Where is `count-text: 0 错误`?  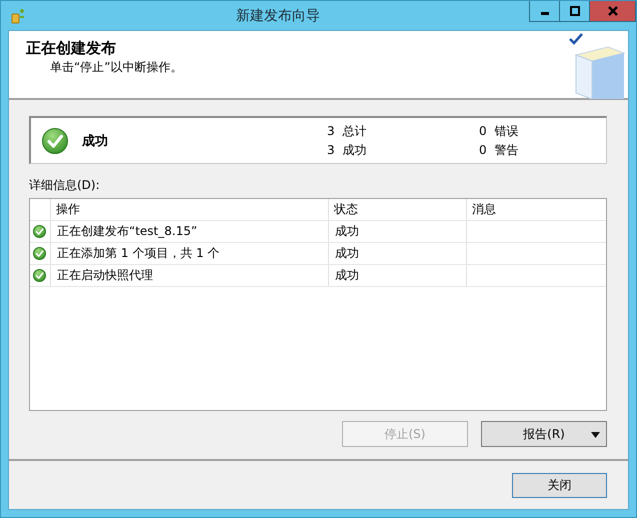
count-text: 0 错误 is located at coordinates (498, 131).